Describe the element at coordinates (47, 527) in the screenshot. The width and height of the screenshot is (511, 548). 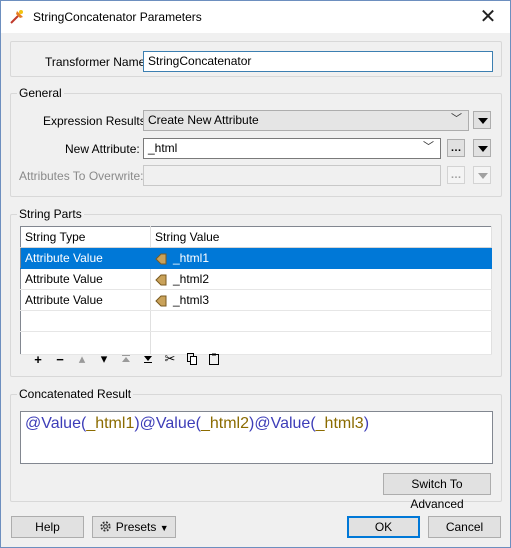
I see `help-button: Help` at that location.